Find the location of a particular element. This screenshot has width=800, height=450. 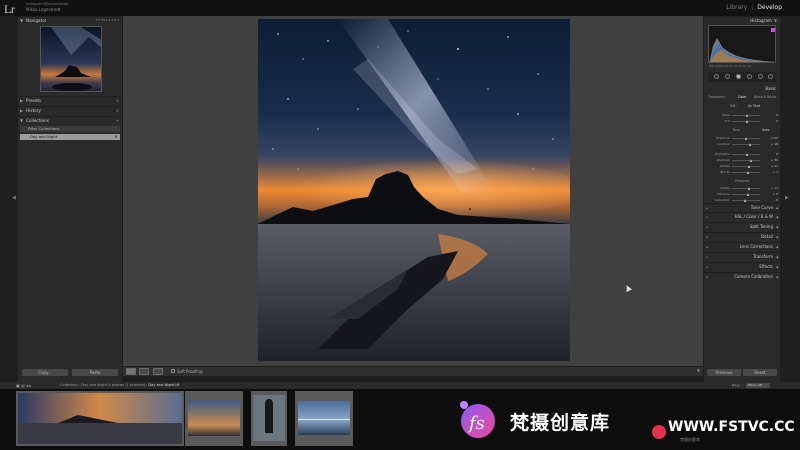

effects-section: ◂ Effects ◀ is located at coordinates (742, 266).